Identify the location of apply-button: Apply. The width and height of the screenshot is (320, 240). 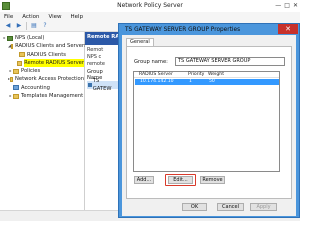
(263, 207).